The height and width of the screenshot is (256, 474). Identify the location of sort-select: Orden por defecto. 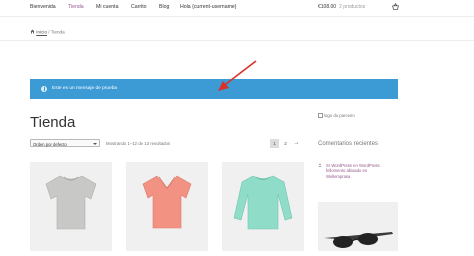
(65, 143).